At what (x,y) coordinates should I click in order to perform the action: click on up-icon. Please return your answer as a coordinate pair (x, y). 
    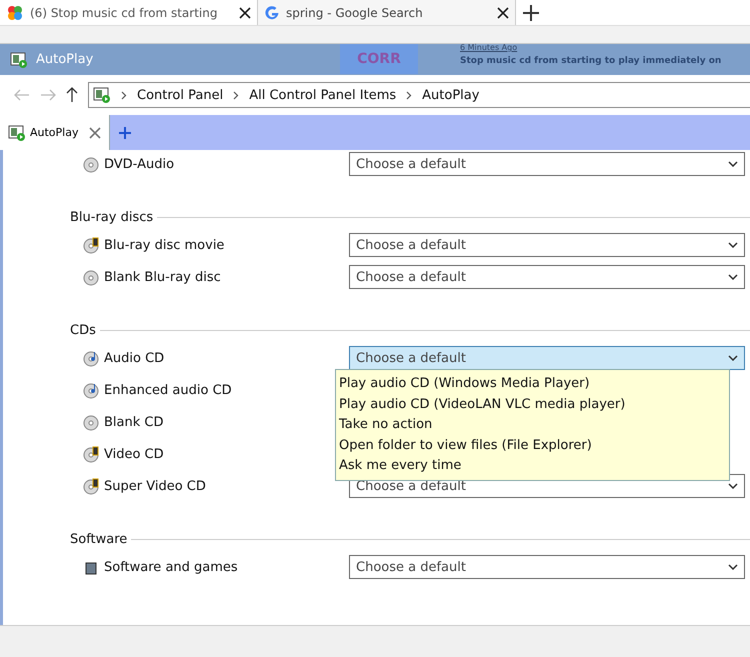
    Looking at the image, I should click on (72, 95).